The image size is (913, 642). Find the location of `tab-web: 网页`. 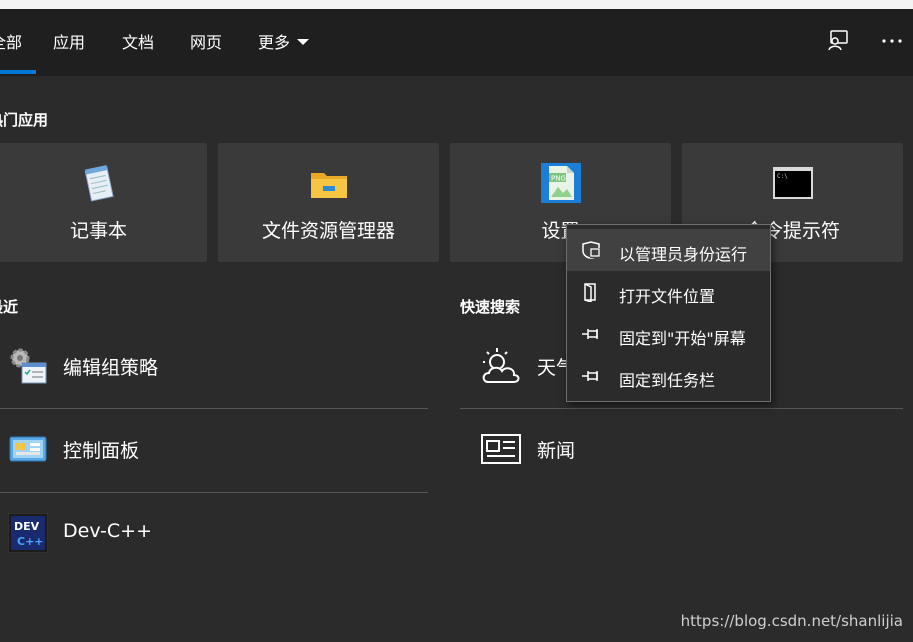

tab-web: 网页 is located at coordinates (206, 41).